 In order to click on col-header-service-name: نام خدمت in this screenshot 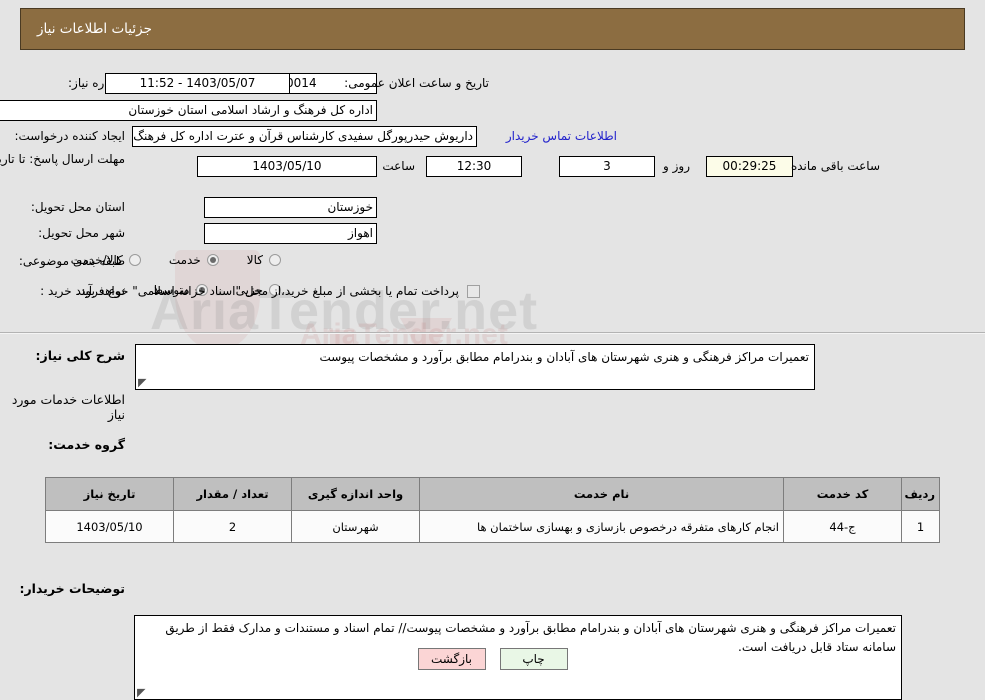, I will do `click(601, 494)`.